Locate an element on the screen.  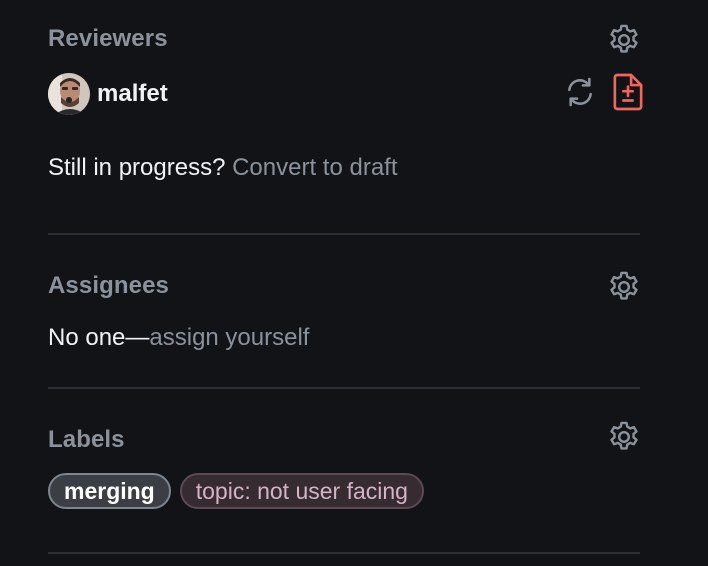
label-merging: merging is located at coordinates (109, 491).